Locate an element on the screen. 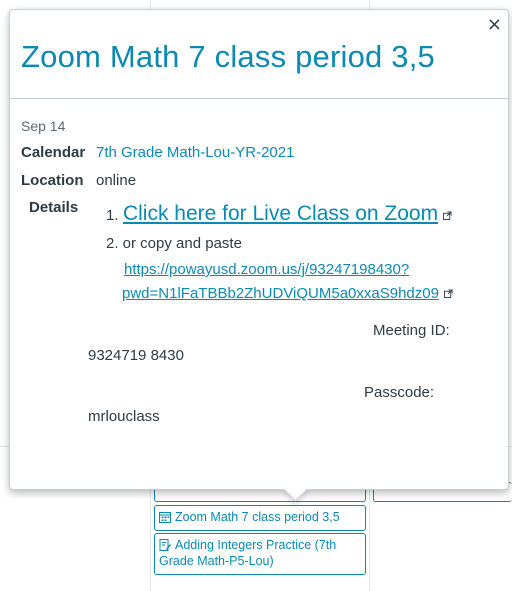  event-title: Zoom Math 7 class period 3,5 is located at coordinates (228, 56).